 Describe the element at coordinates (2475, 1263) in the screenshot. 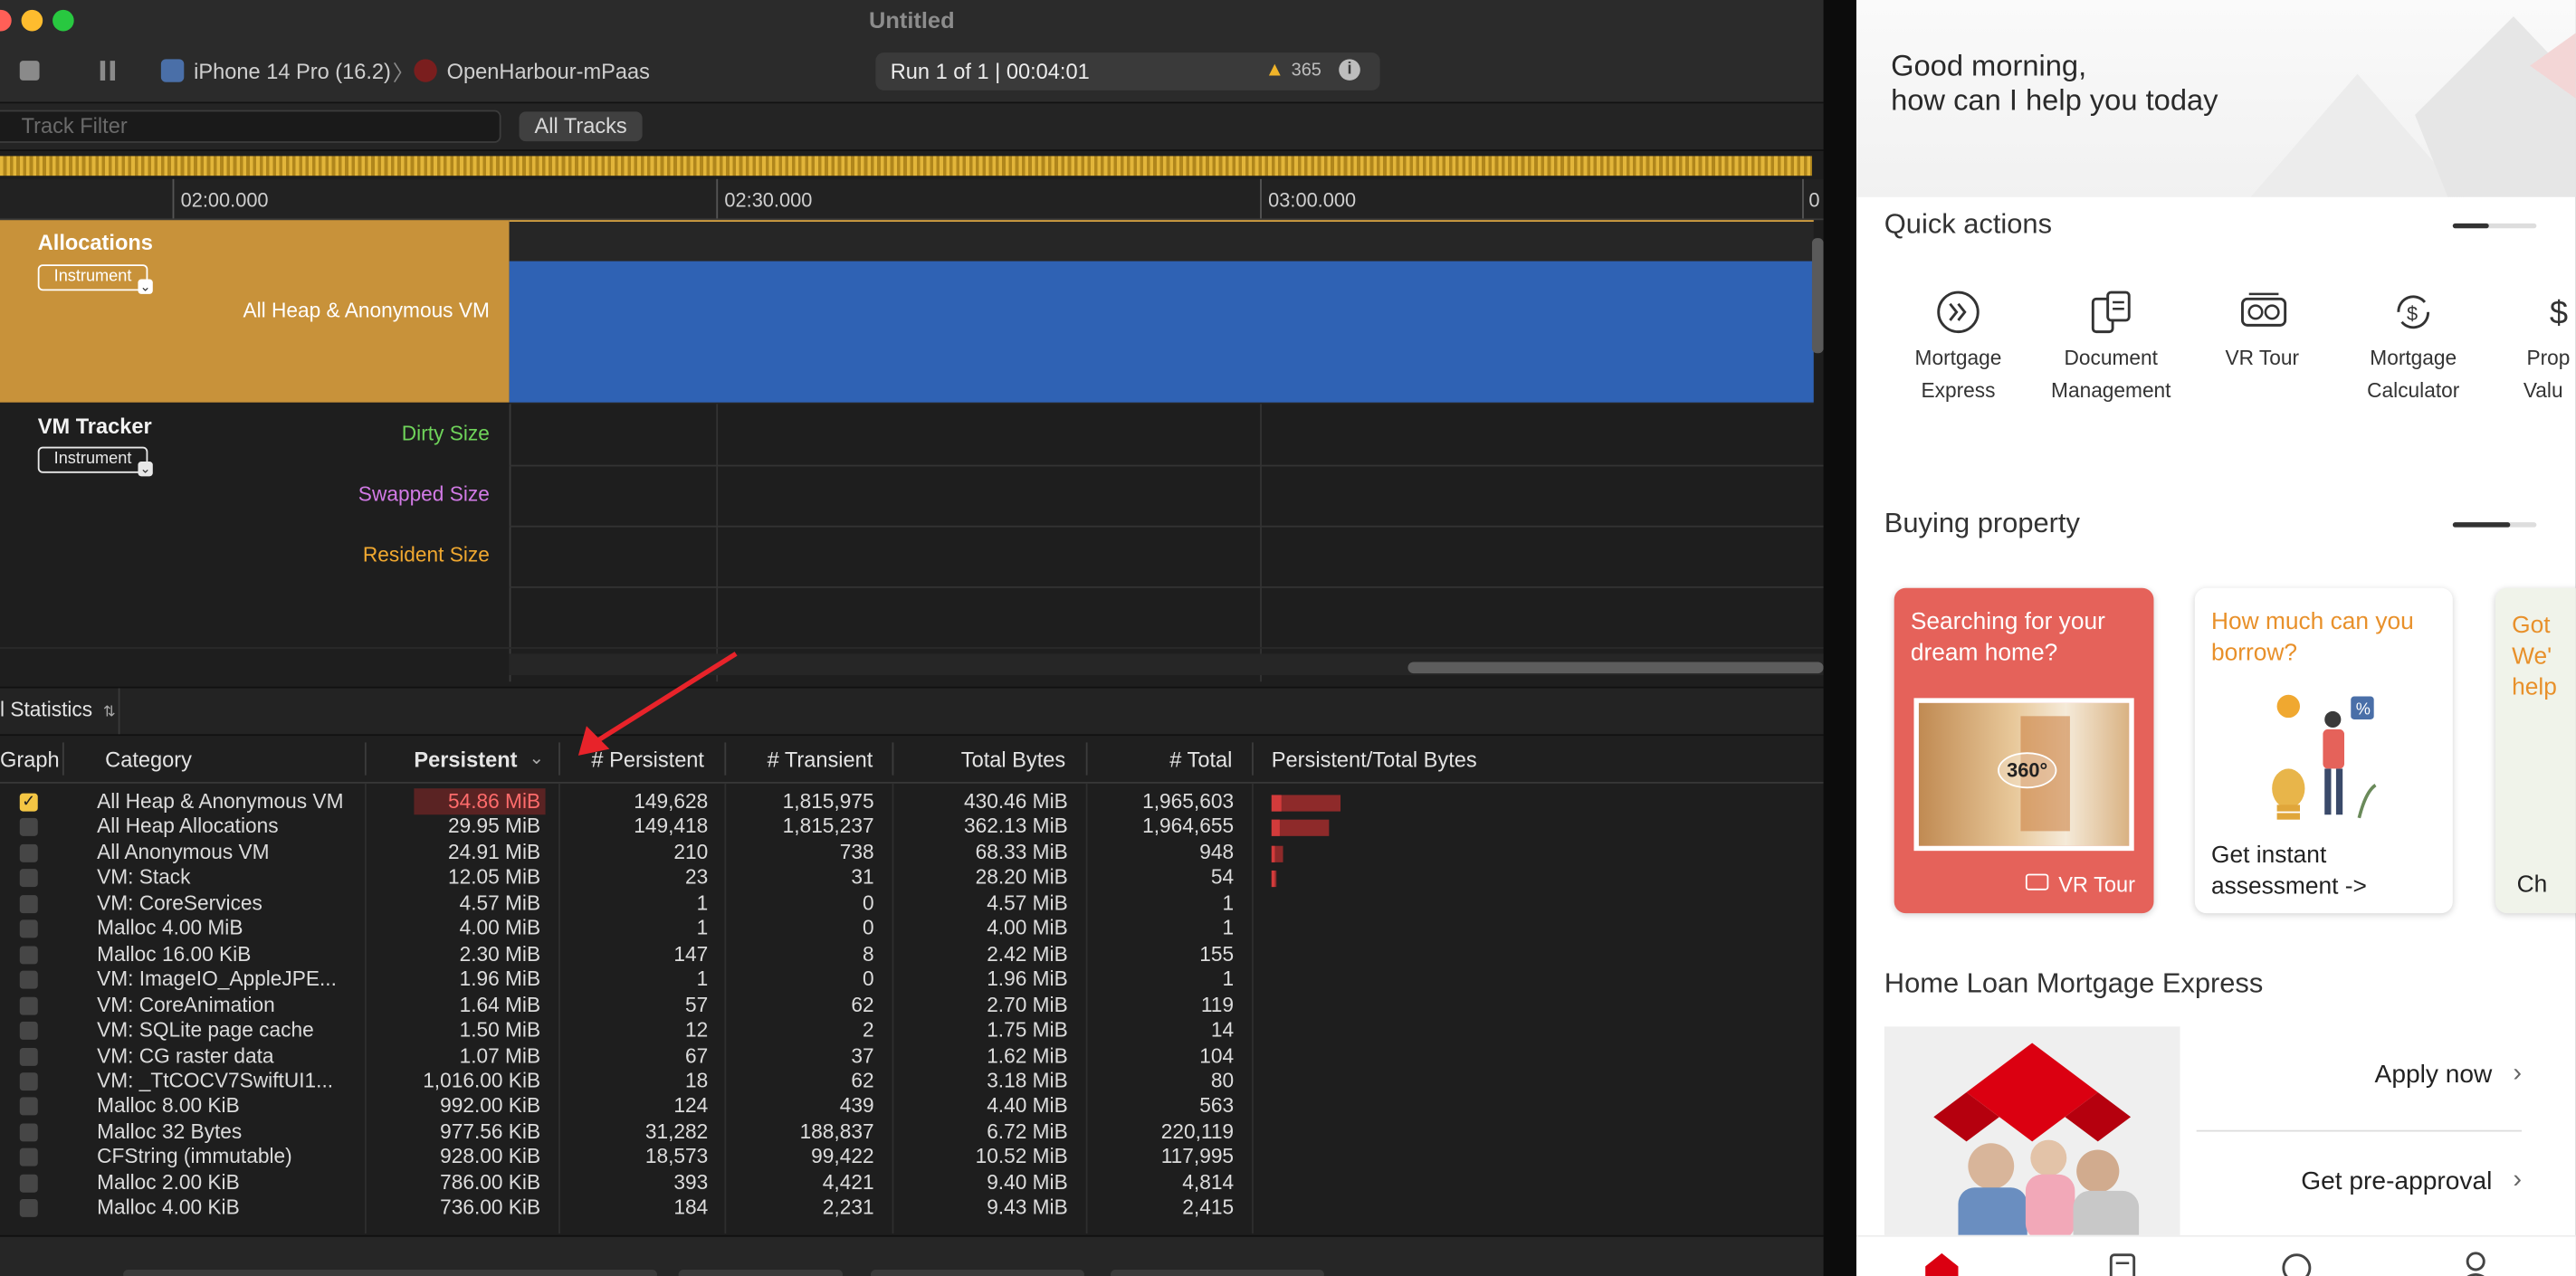

I see `profile-icon` at that location.